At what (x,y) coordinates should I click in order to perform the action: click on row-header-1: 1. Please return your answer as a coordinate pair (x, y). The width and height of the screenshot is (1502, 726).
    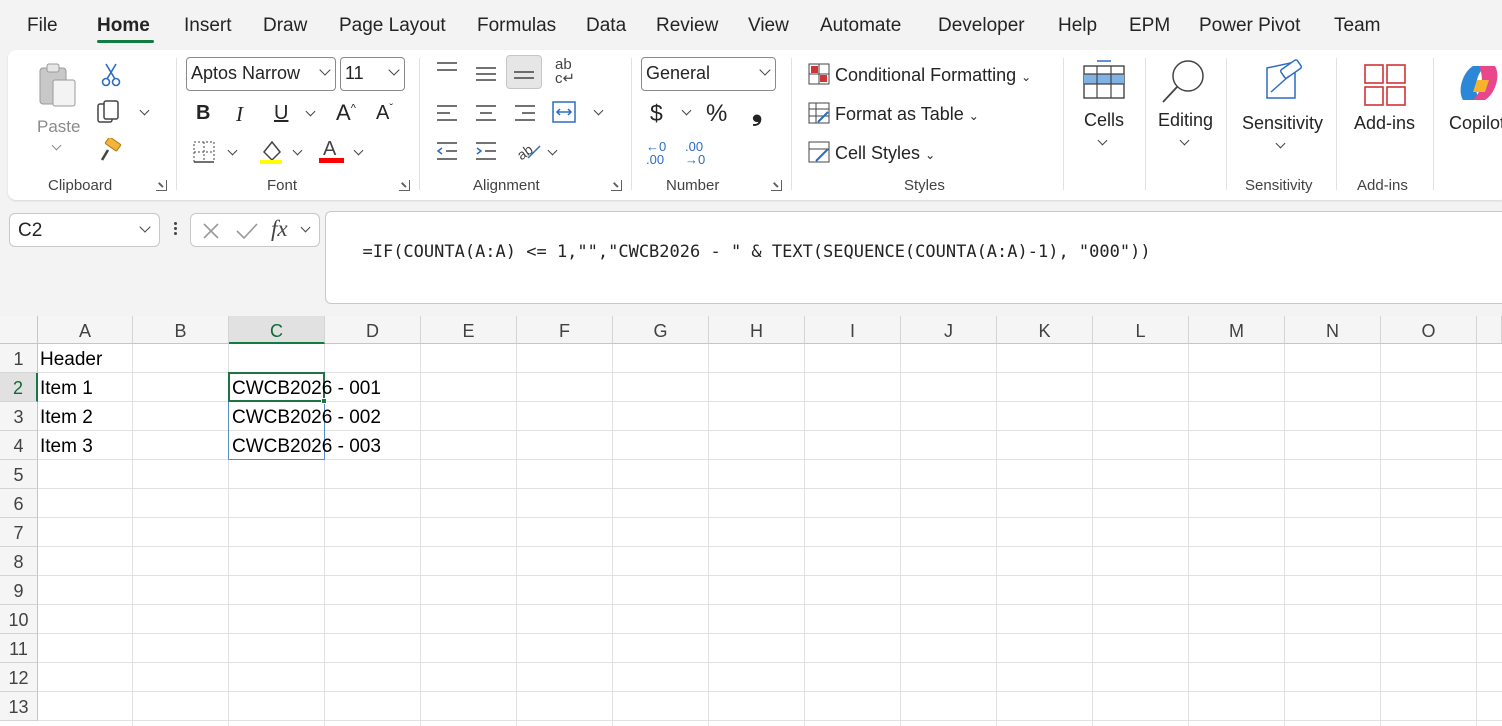
    Looking at the image, I should click on (19, 358).